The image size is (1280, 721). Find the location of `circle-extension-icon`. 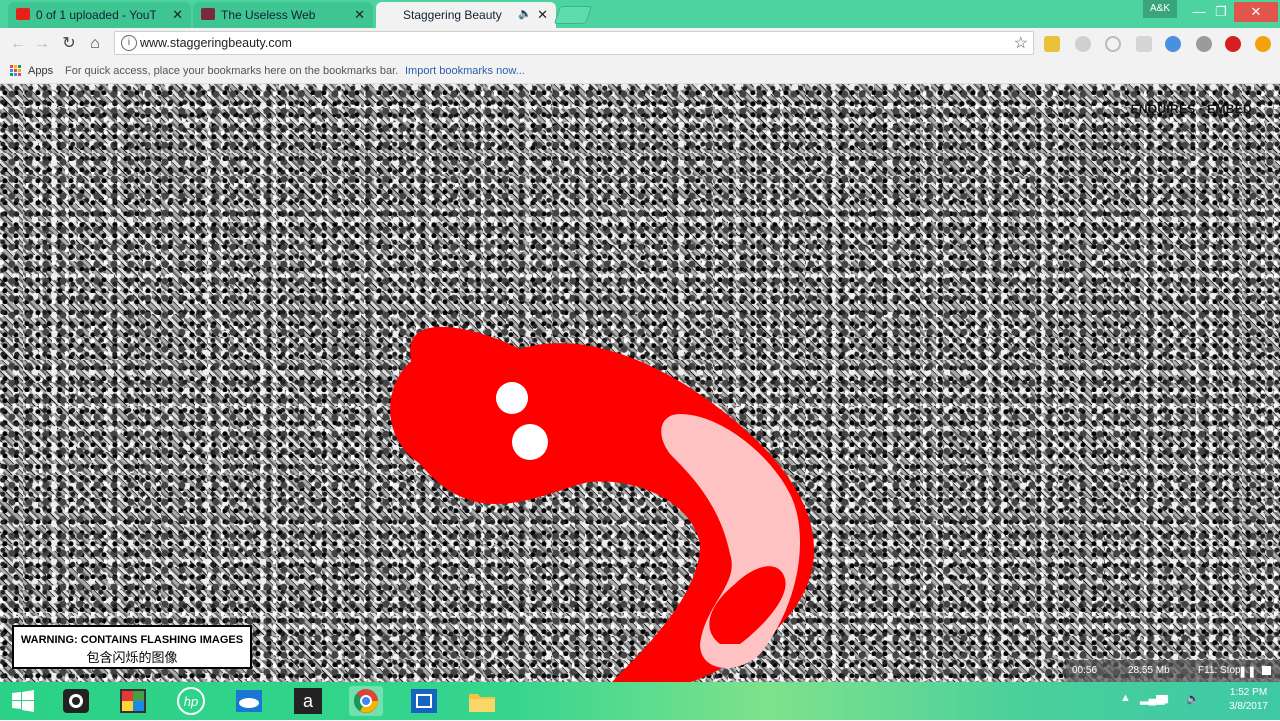

circle-extension-icon is located at coordinates (1113, 44).